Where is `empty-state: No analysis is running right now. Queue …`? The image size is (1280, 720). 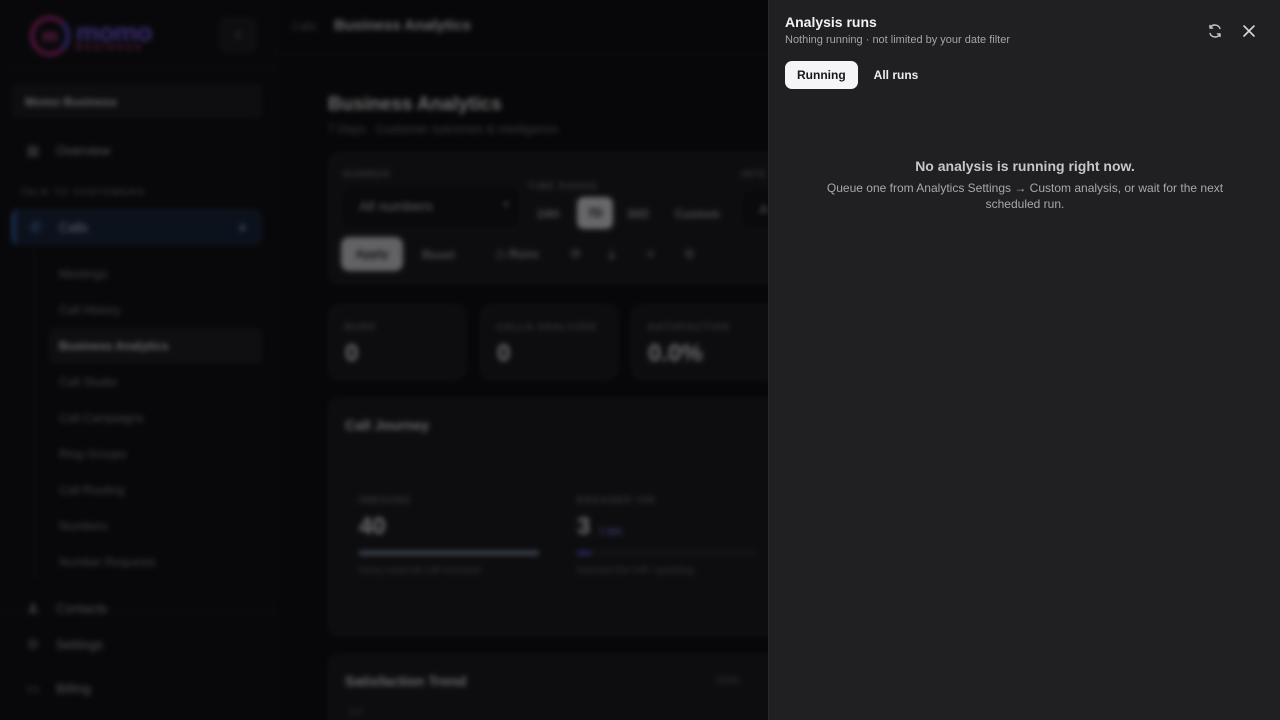 empty-state: No analysis is running right now. Queue … is located at coordinates (1024, 185).